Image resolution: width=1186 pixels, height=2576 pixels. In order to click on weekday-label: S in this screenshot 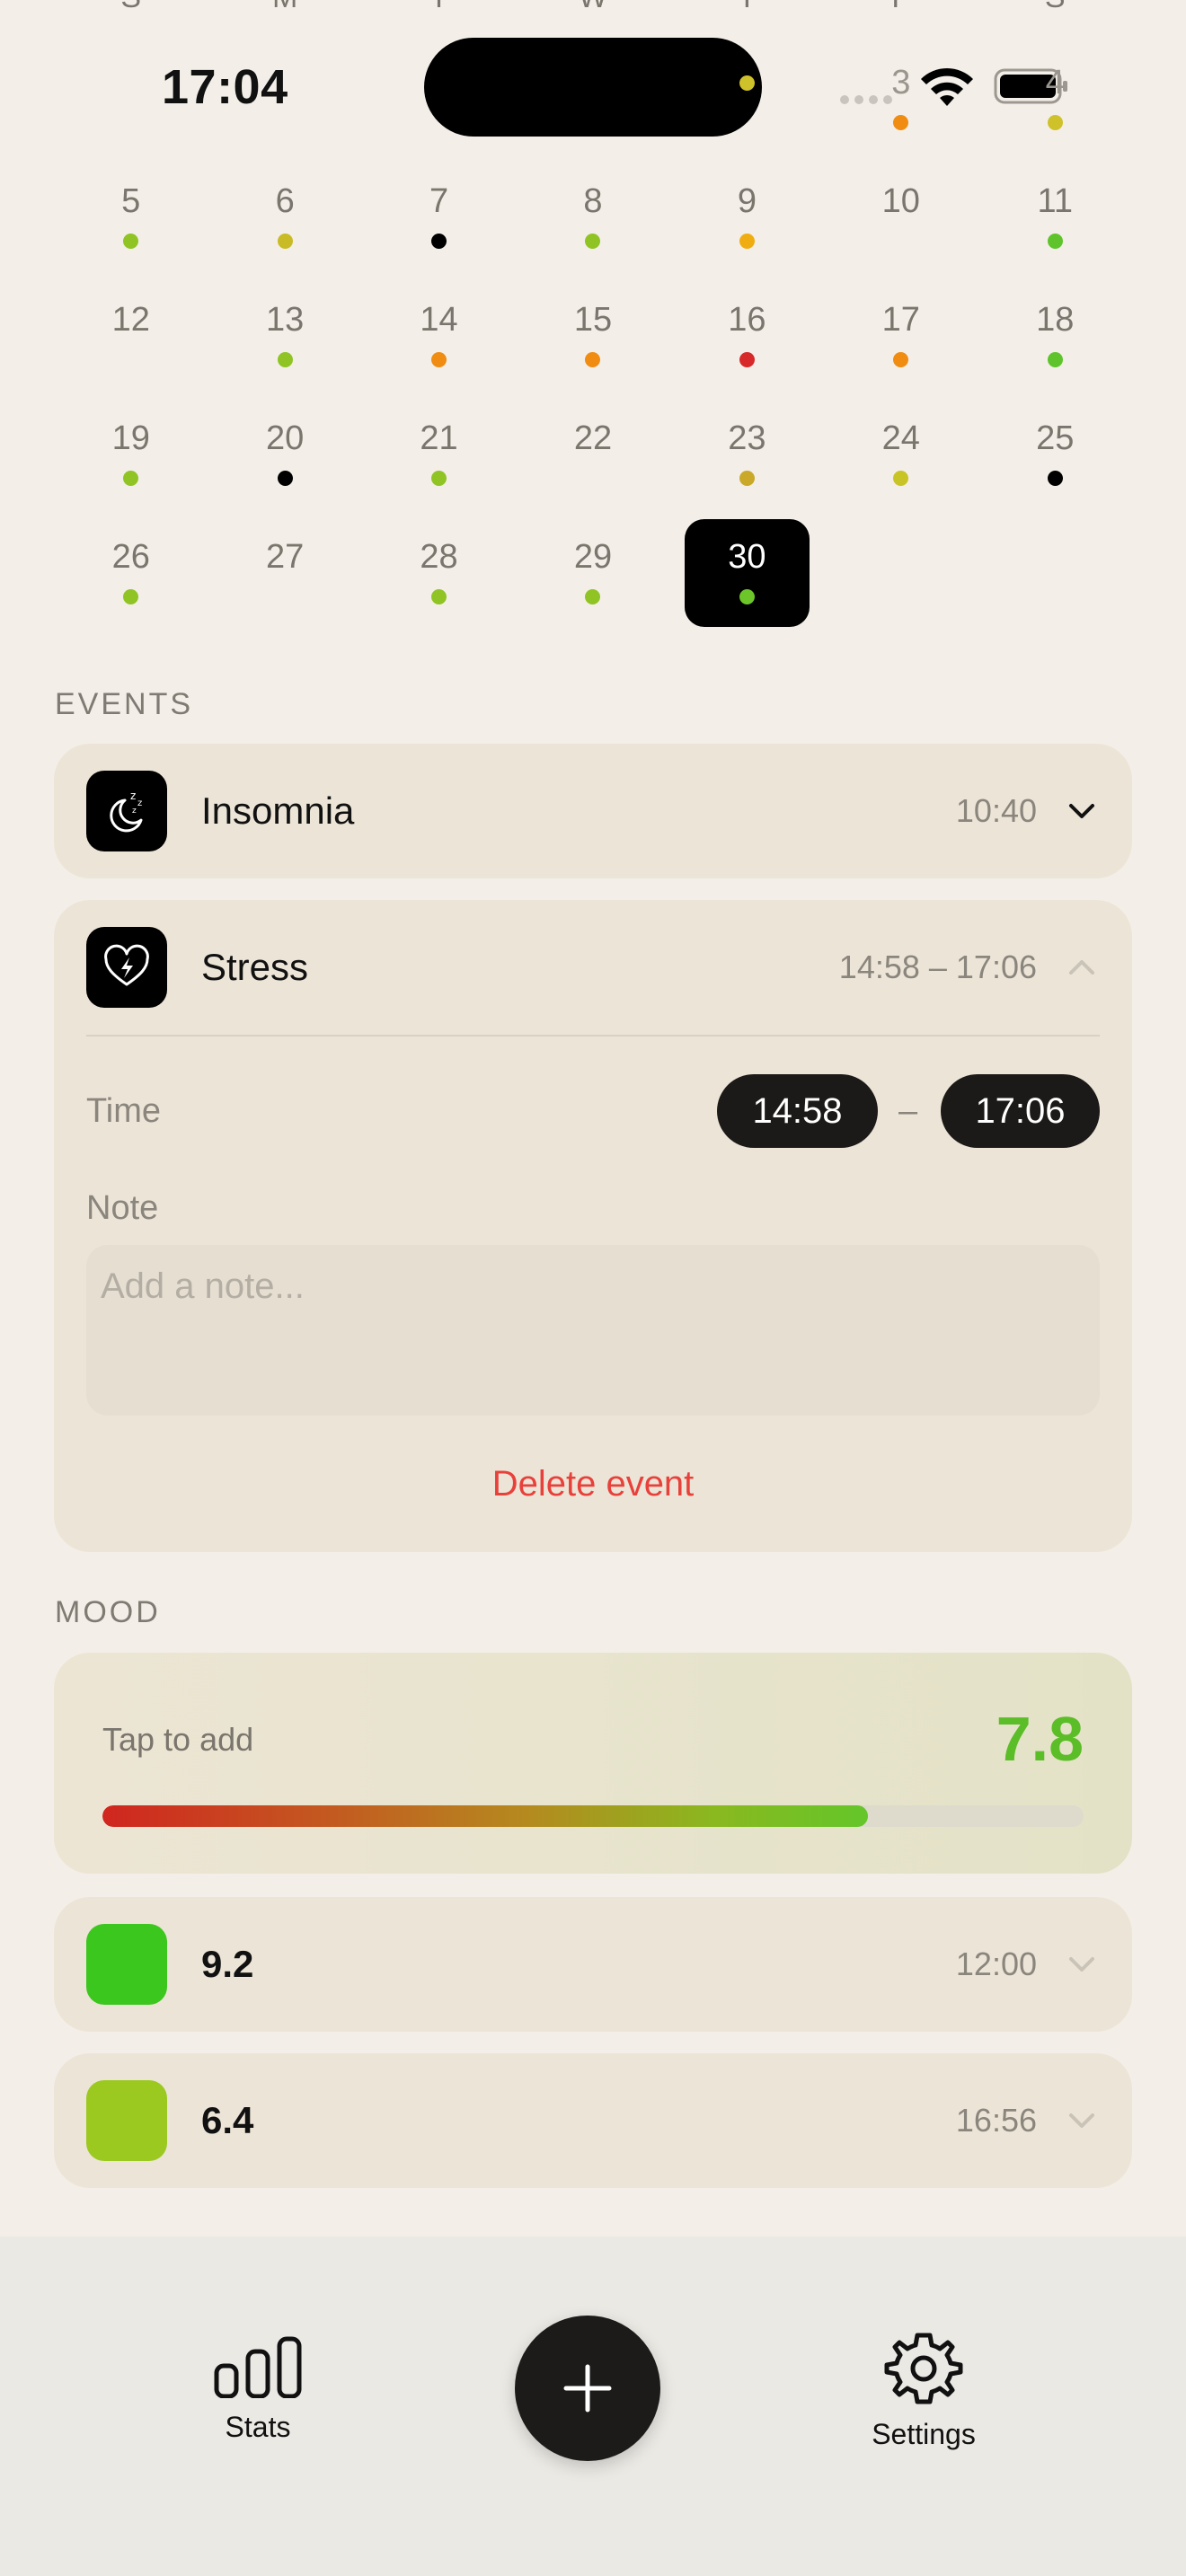, I will do `click(1055, 8)`.